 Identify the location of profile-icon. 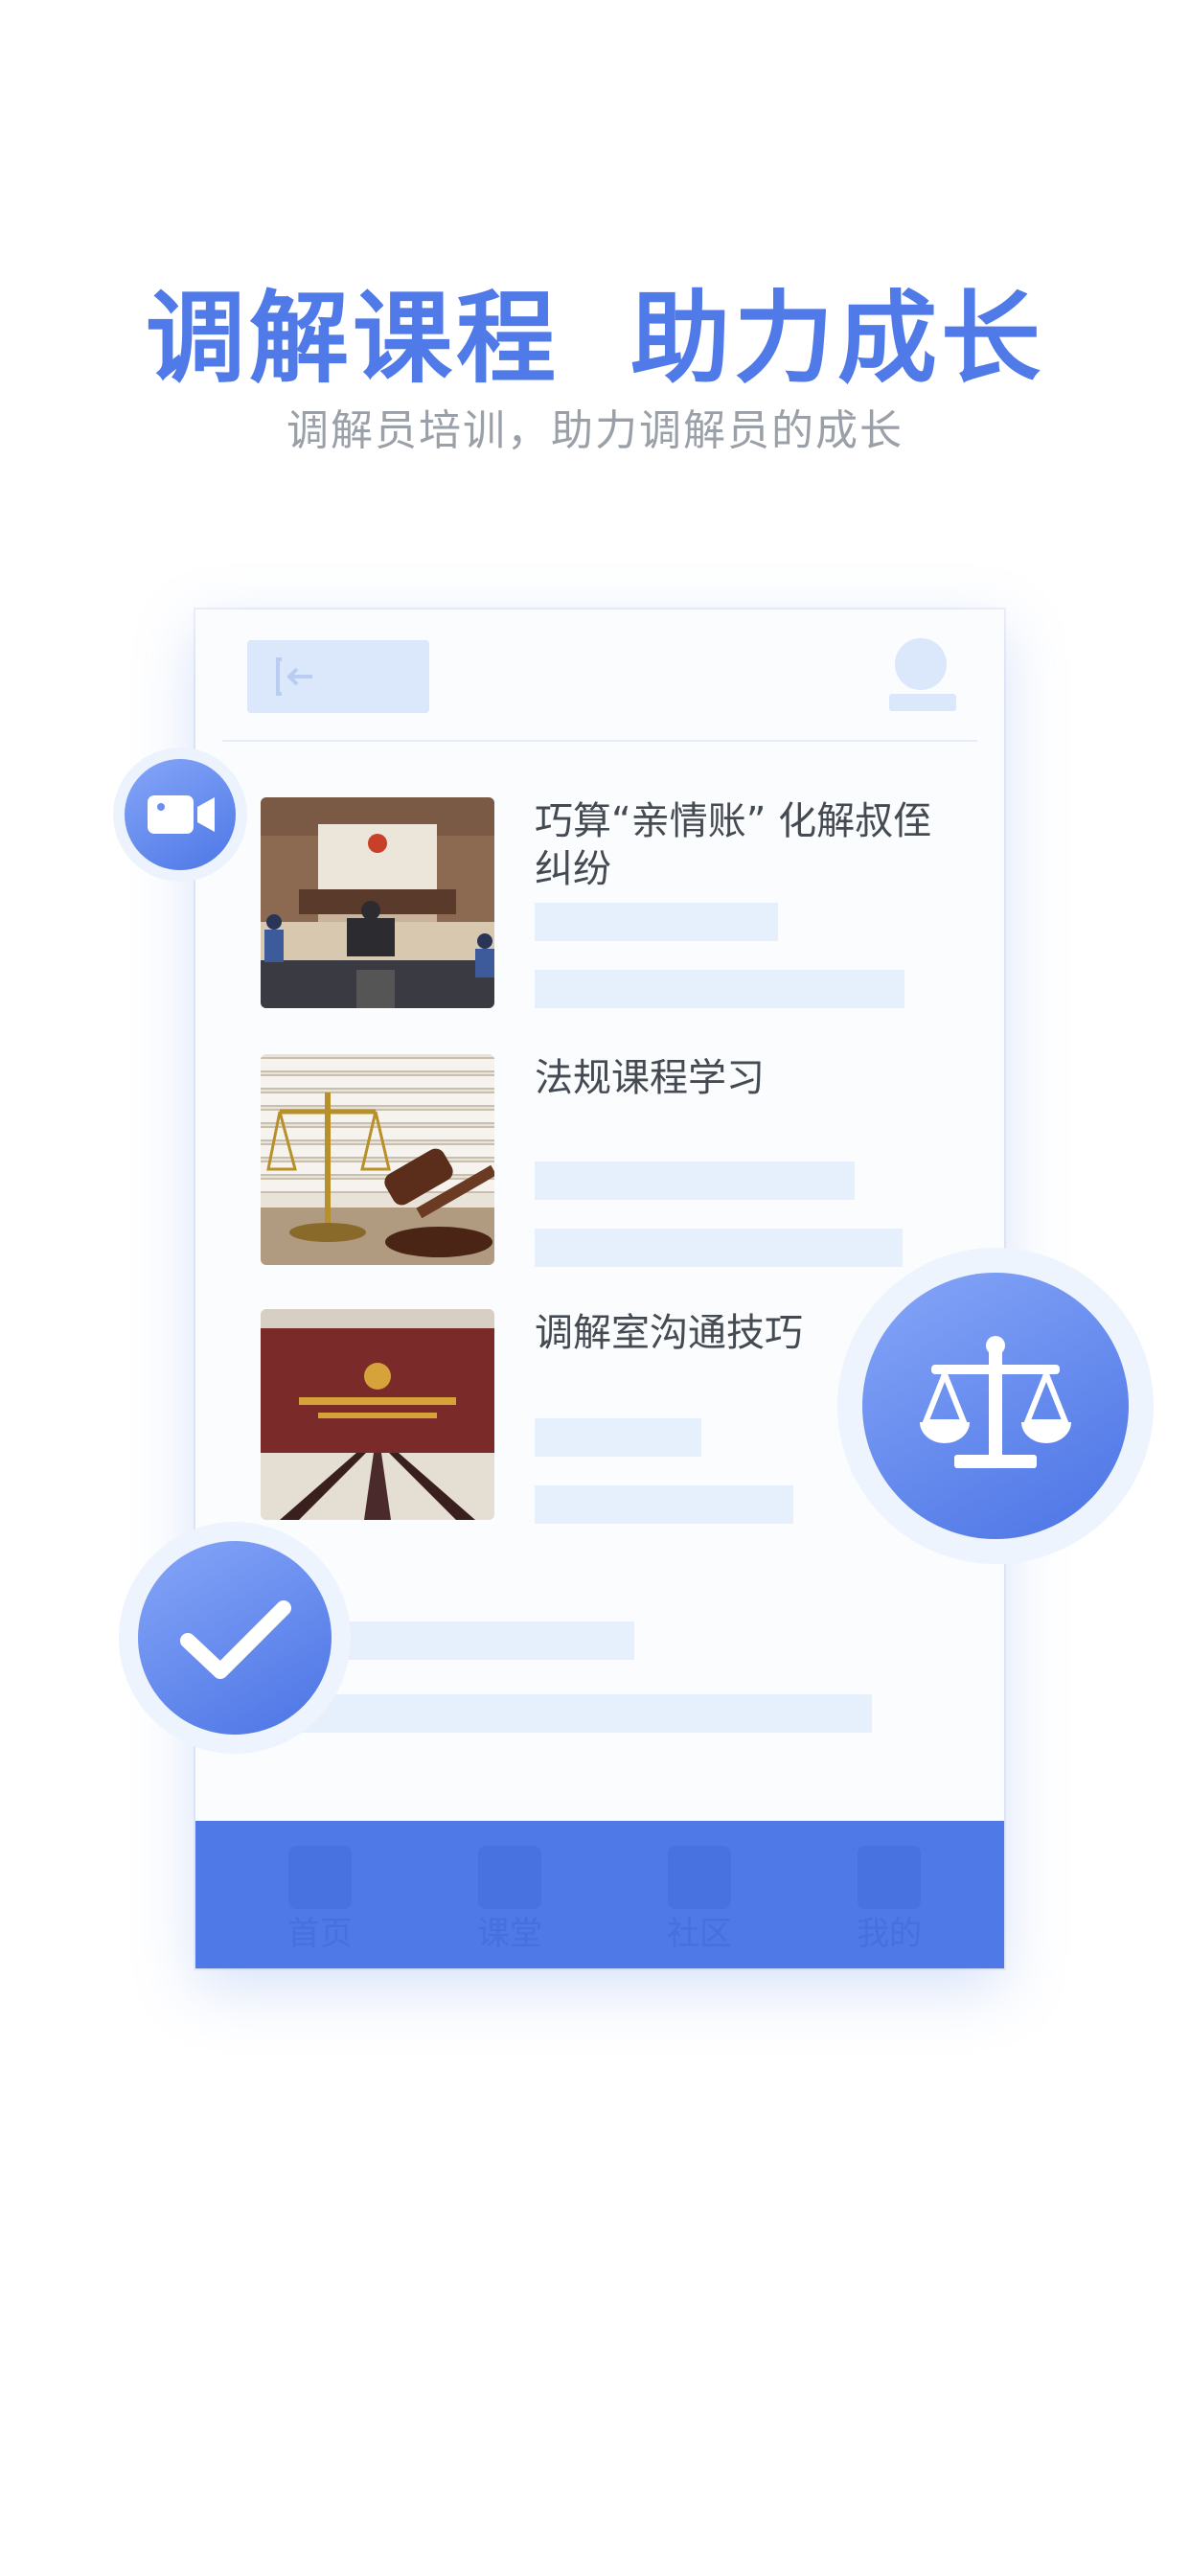
(889, 1878).